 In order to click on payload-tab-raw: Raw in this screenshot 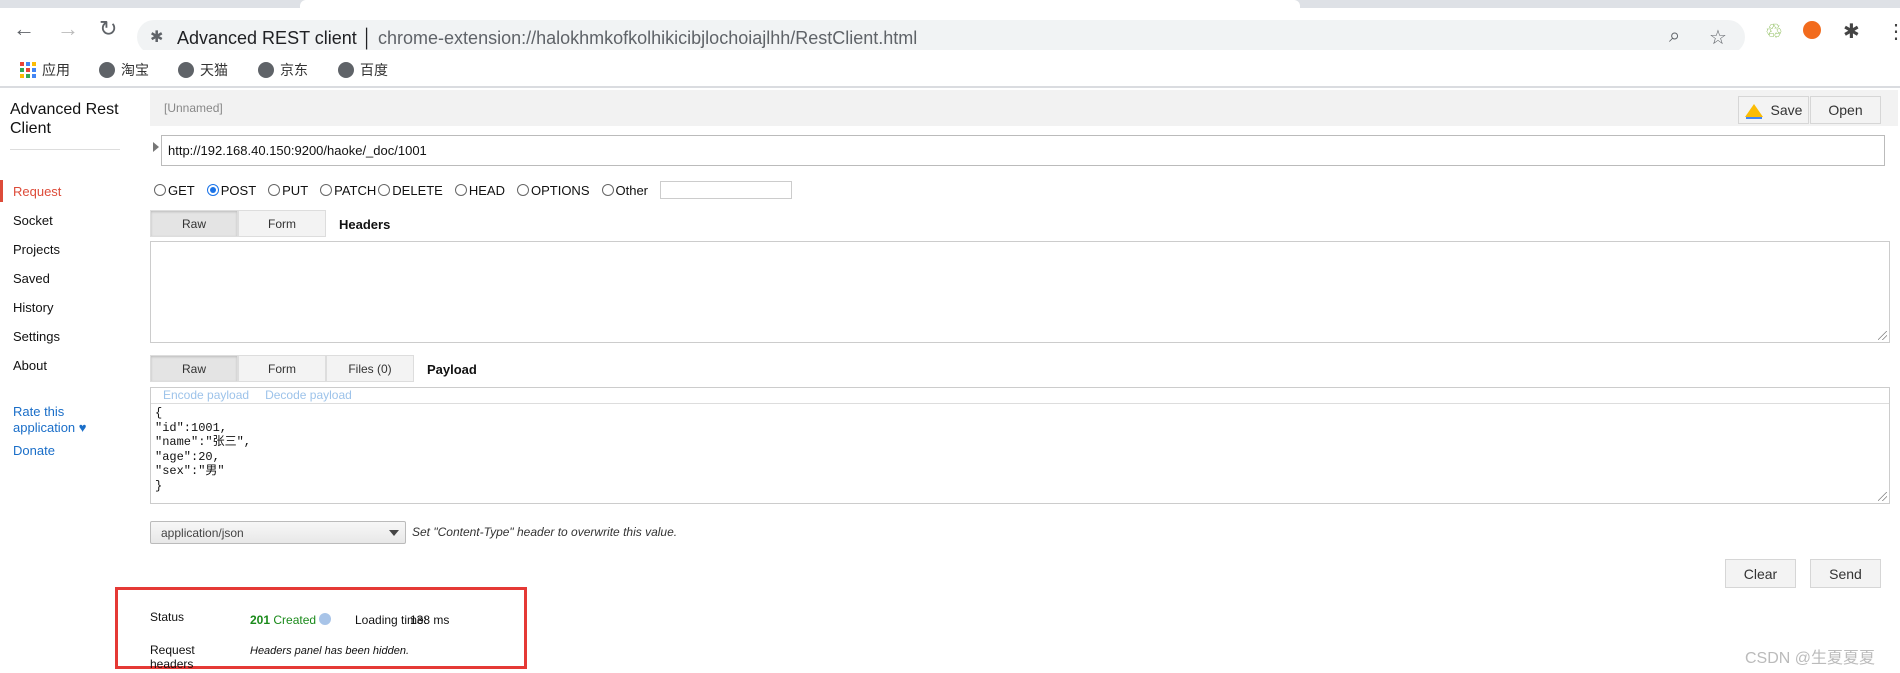, I will do `click(194, 368)`.